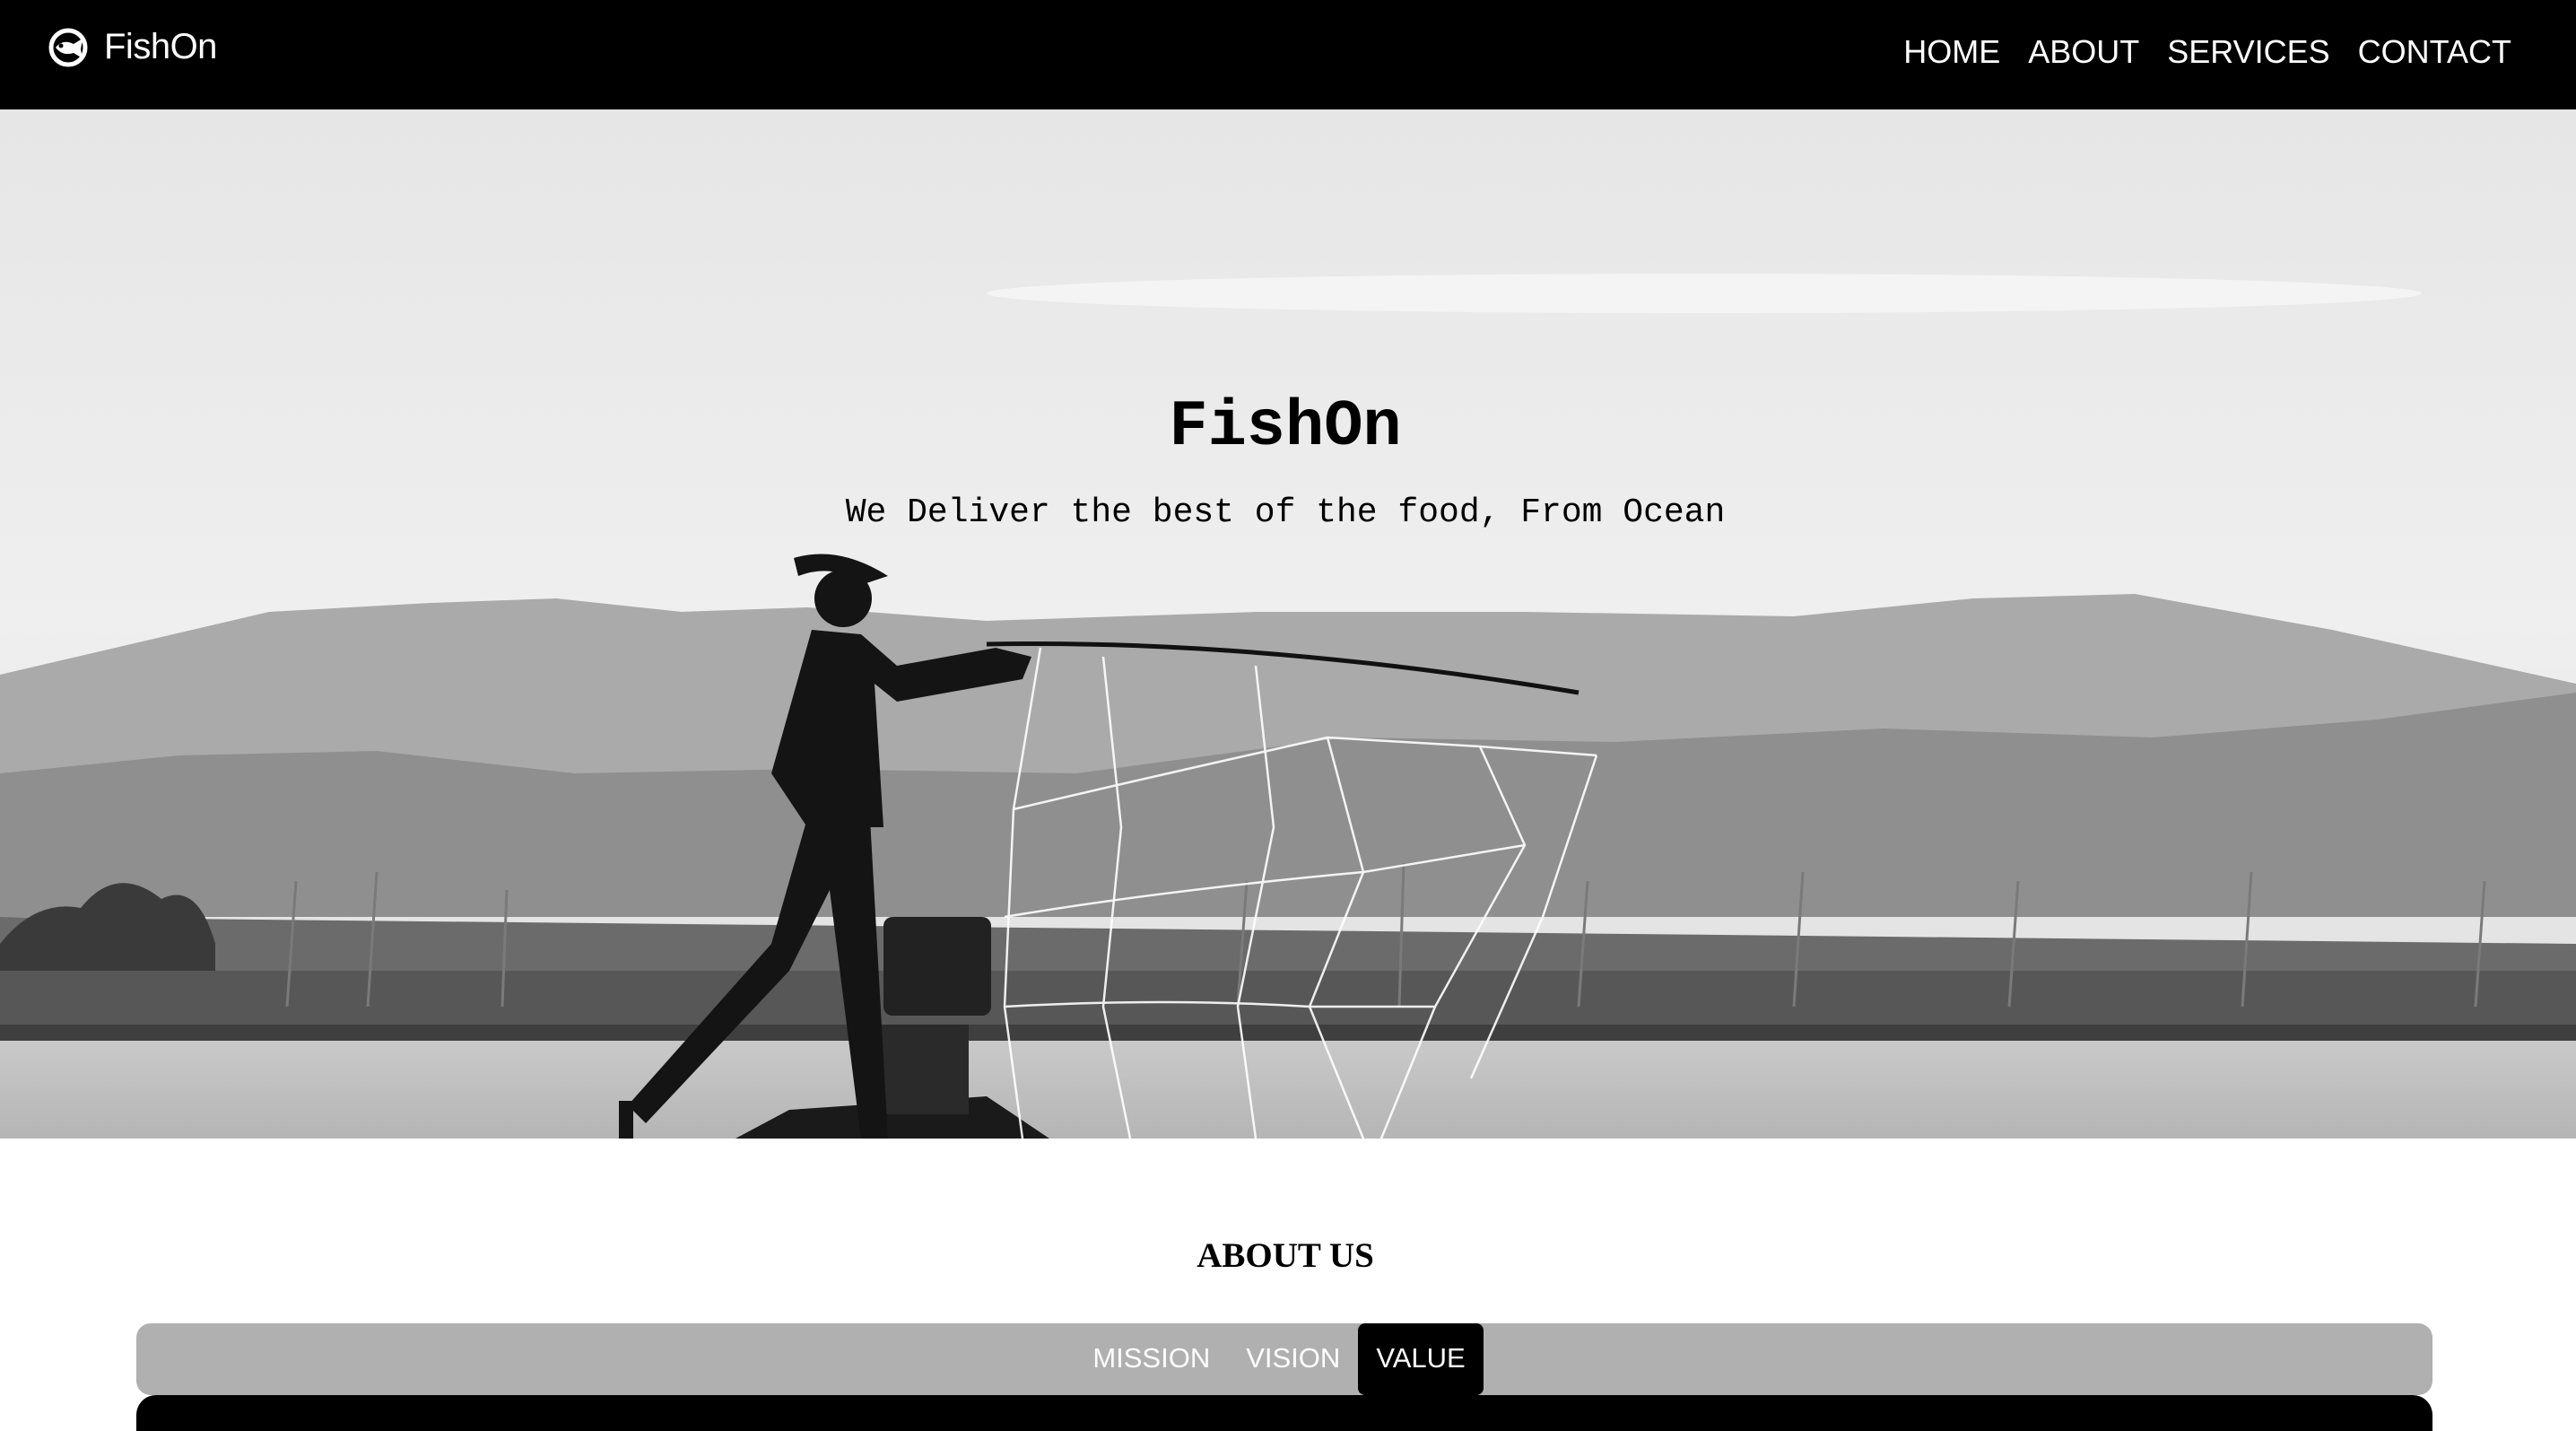 The height and width of the screenshot is (1431, 2576). Describe the element at coordinates (1151, 1359) in the screenshot. I see `tab-mission: MISSION` at that location.